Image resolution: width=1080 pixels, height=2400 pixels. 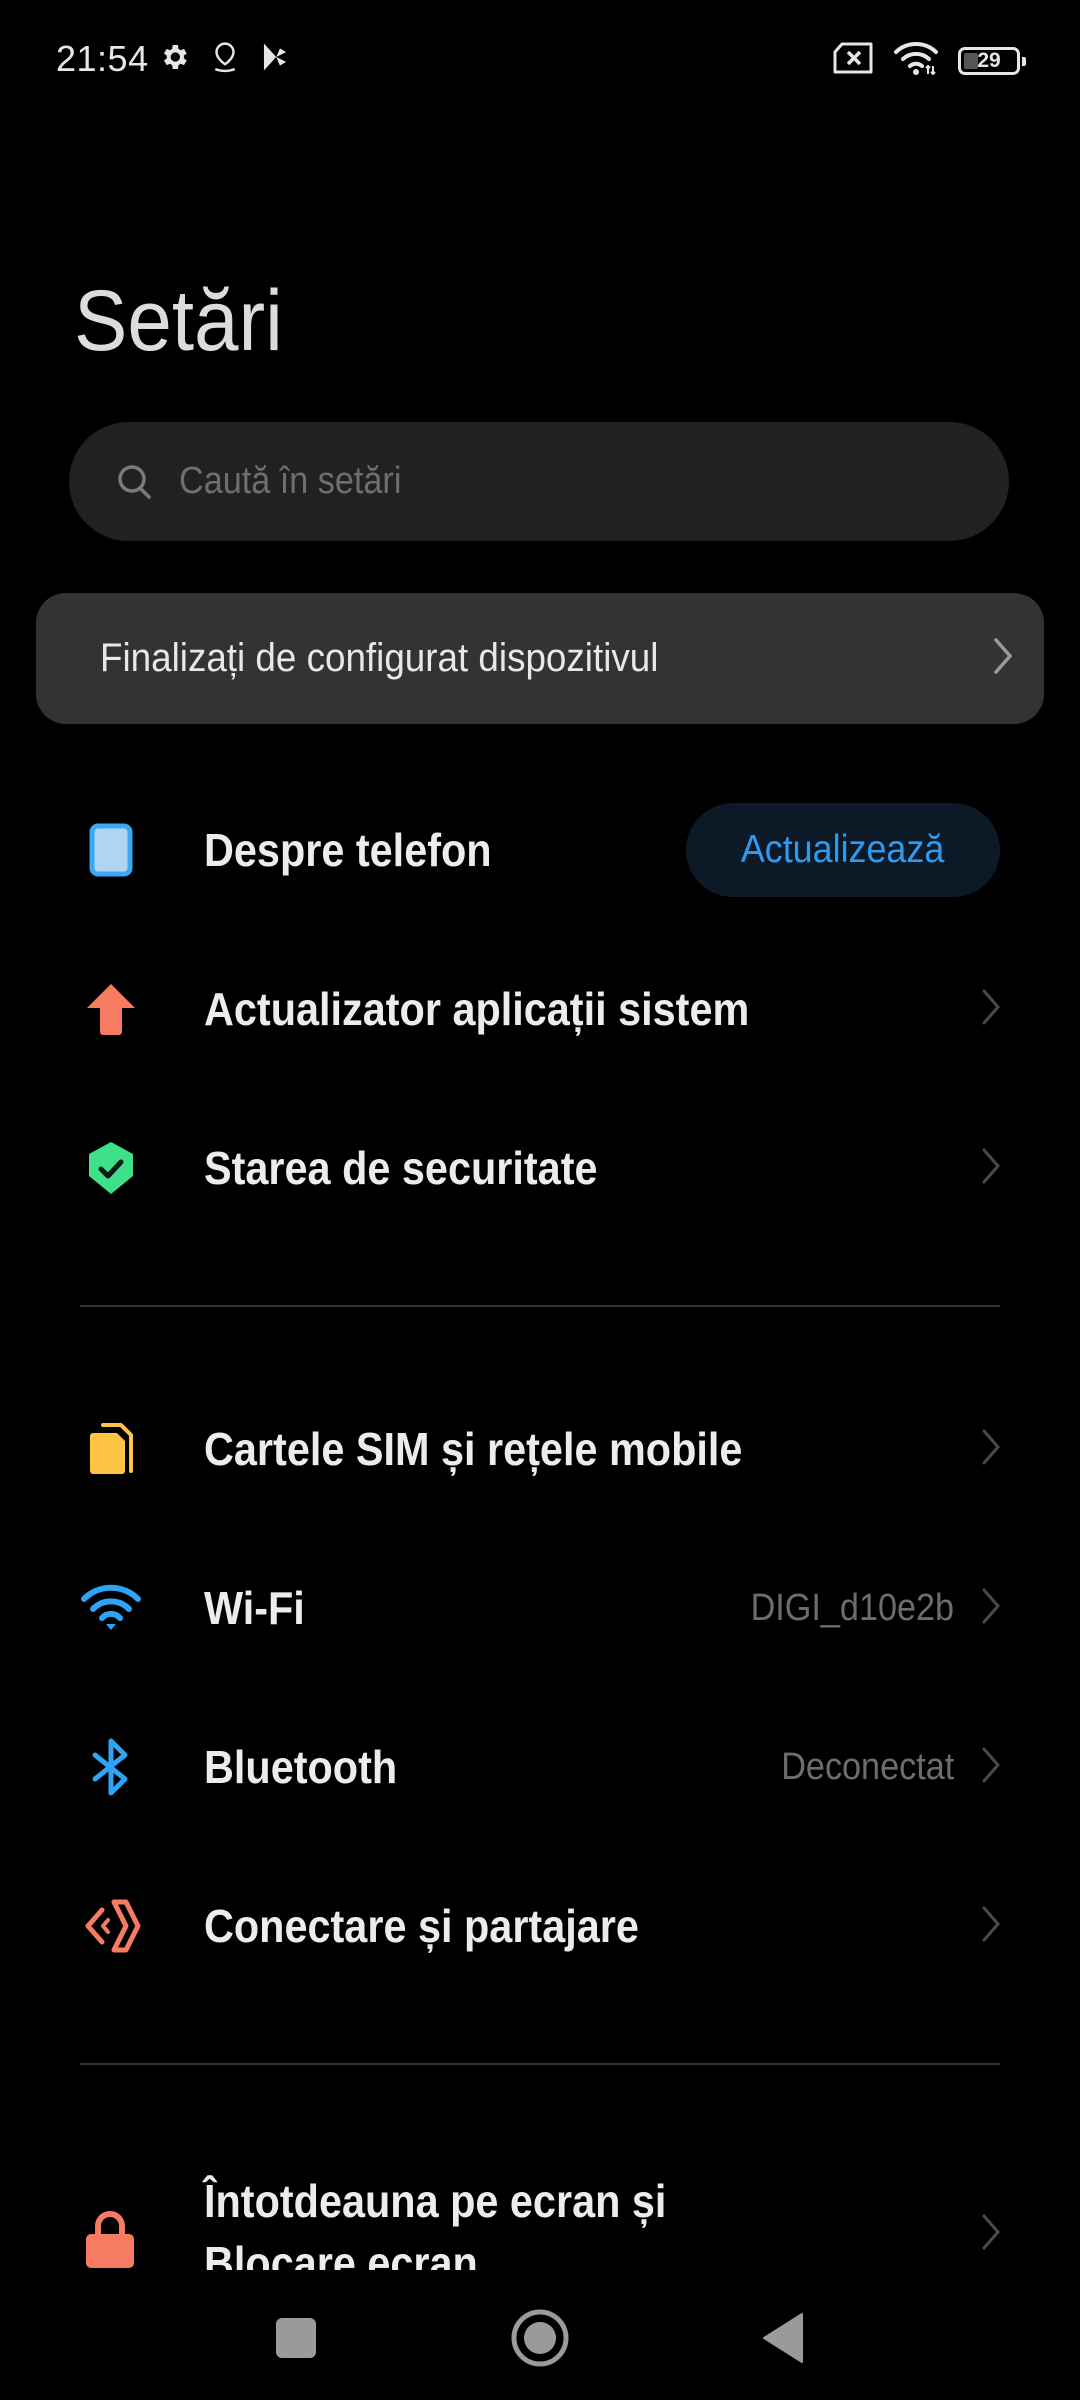 I want to click on search-placeholder: Caută în setări, so click(x=290, y=481).